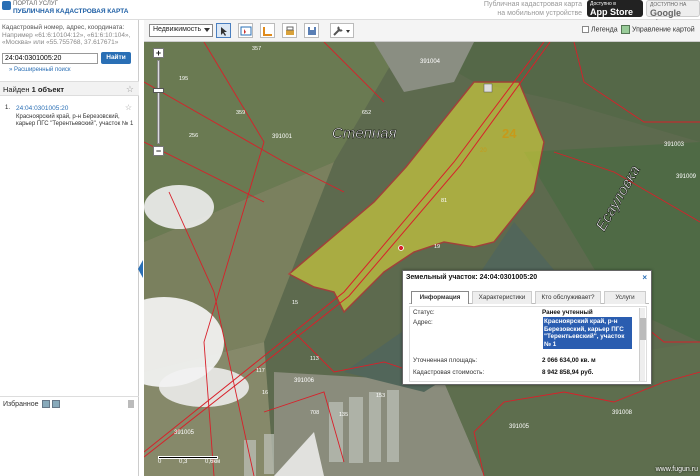  What do you see at coordinates (42, 108) in the screenshot?
I see `result-link: 24:04:0301005:20` at bounding box center [42, 108].